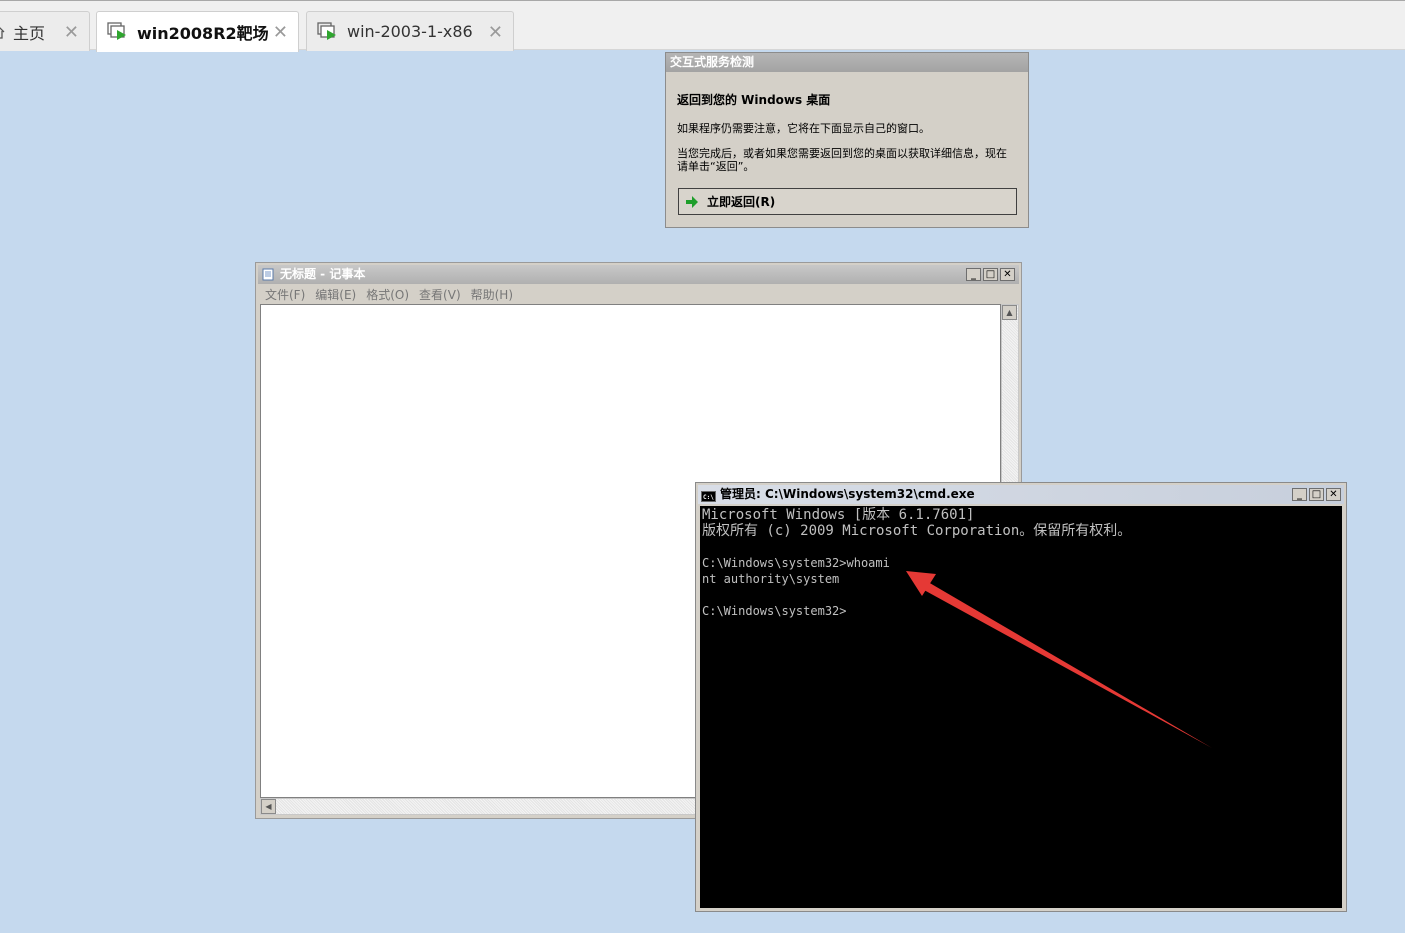  What do you see at coordinates (774, 611) in the screenshot?
I see `console-line: C:\Windows\system32>` at bounding box center [774, 611].